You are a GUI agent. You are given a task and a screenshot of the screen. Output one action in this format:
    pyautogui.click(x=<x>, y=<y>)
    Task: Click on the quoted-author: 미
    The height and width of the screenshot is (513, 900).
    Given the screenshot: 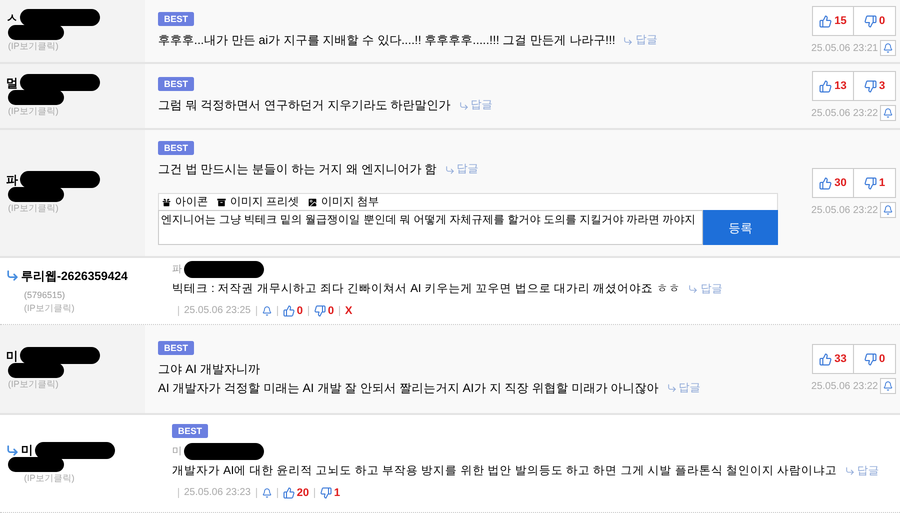 What is the action you would take?
    pyautogui.click(x=177, y=451)
    